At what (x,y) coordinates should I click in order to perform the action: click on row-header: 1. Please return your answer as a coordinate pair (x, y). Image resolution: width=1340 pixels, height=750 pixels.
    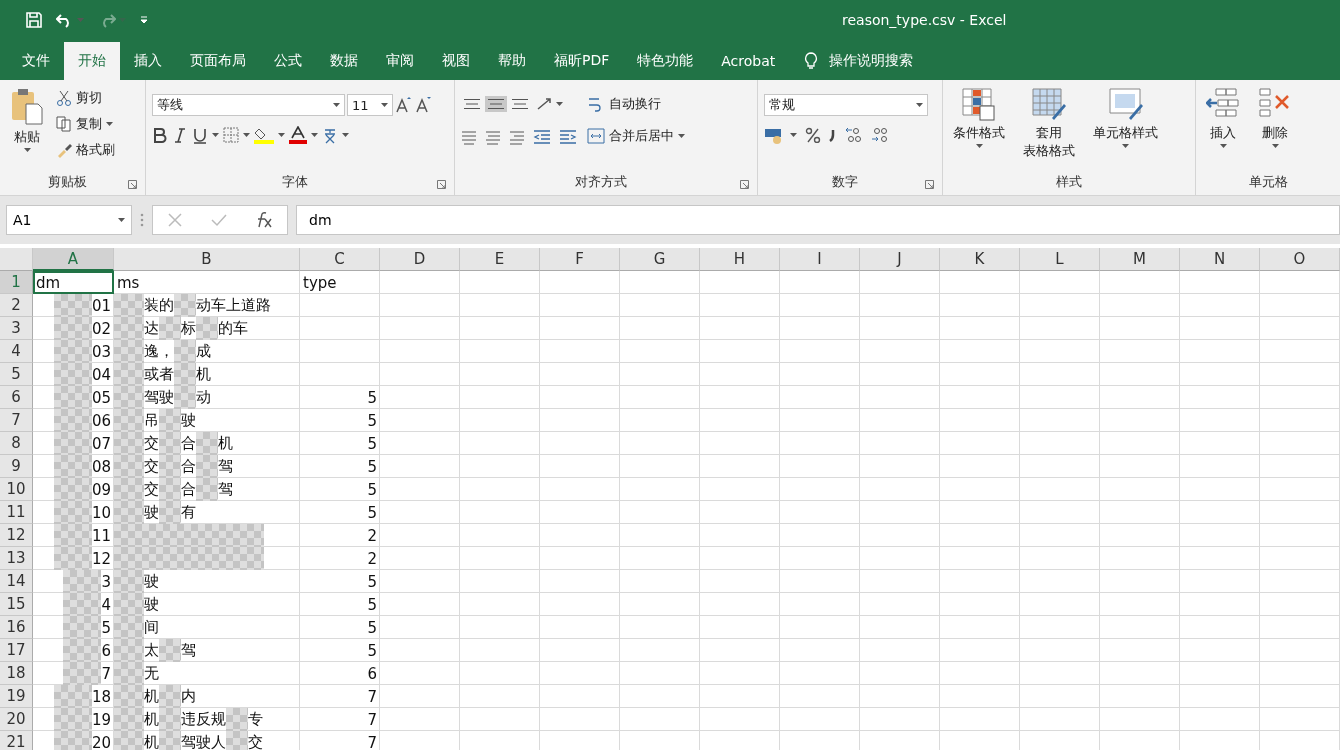
    Looking at the image, I should click on (16, 282).